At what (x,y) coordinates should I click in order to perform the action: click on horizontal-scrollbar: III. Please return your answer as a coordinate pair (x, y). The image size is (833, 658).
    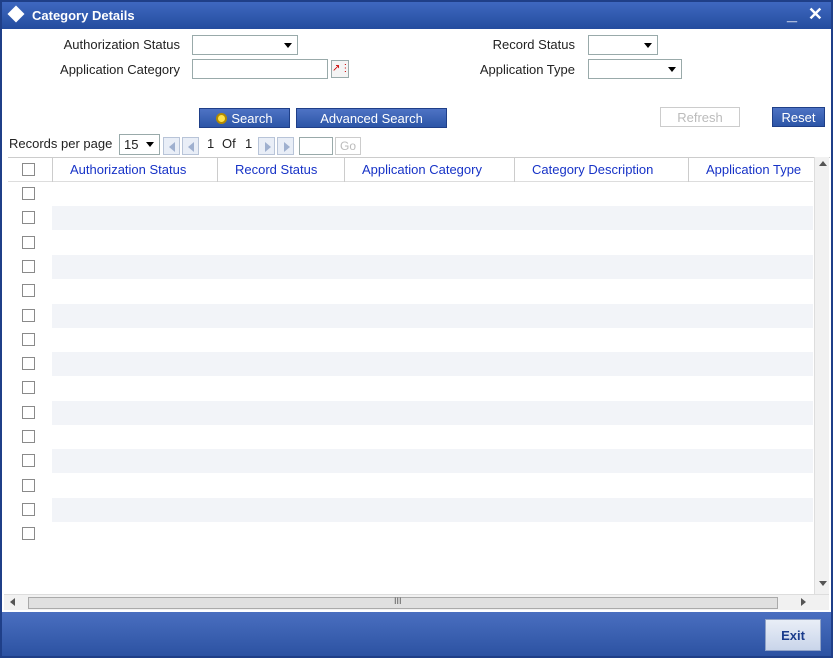
    Looking at the image, I should click on (416, 602).